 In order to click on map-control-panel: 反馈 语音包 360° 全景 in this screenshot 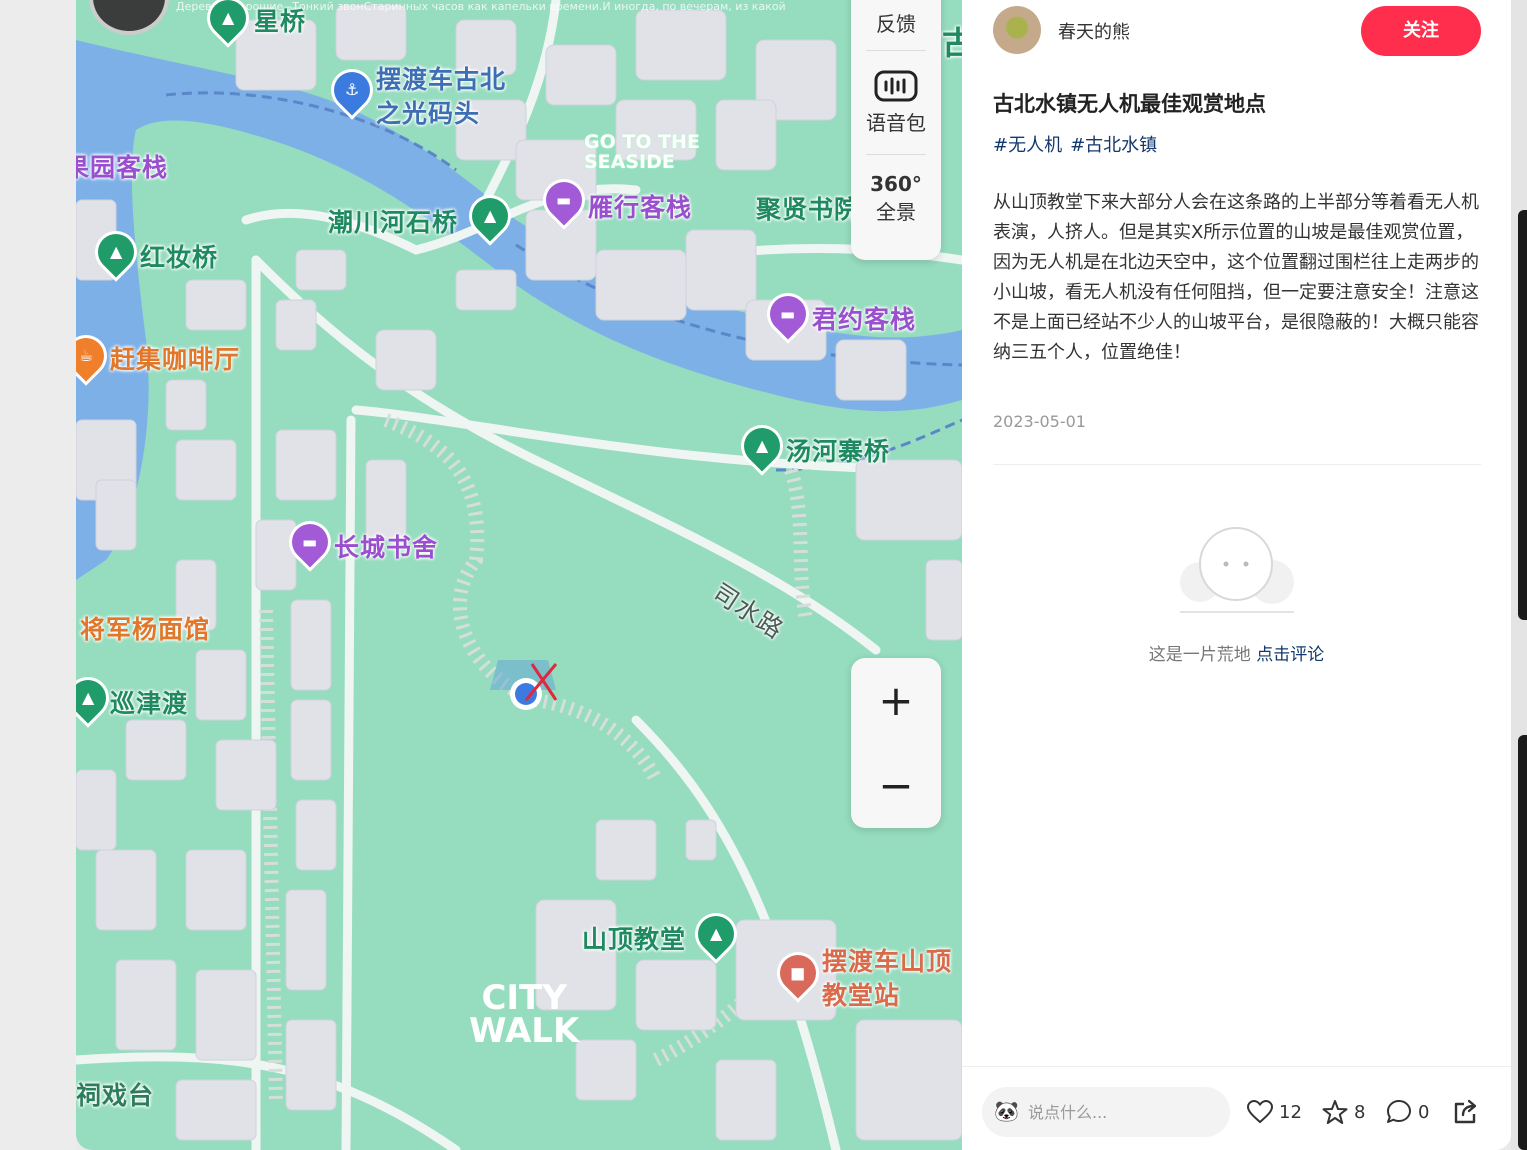, I will do `click(896, 130)`.